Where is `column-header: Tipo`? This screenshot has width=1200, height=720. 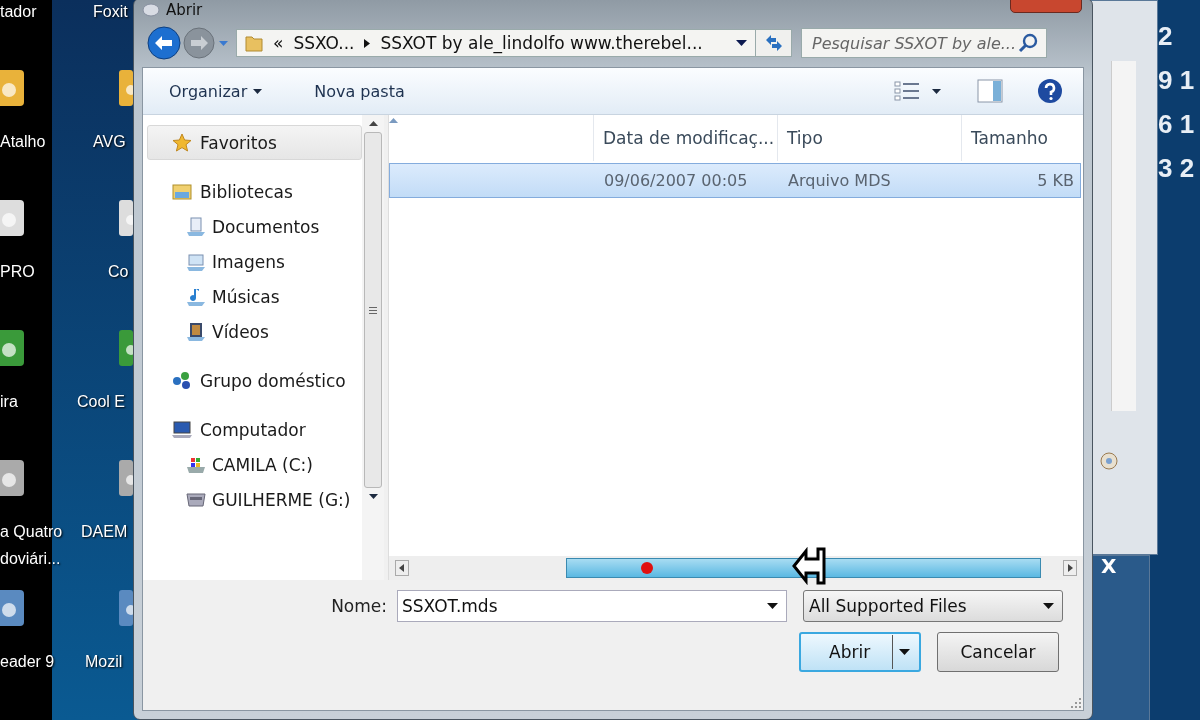 column-header: Tipo is located at coordinates (870, 138).